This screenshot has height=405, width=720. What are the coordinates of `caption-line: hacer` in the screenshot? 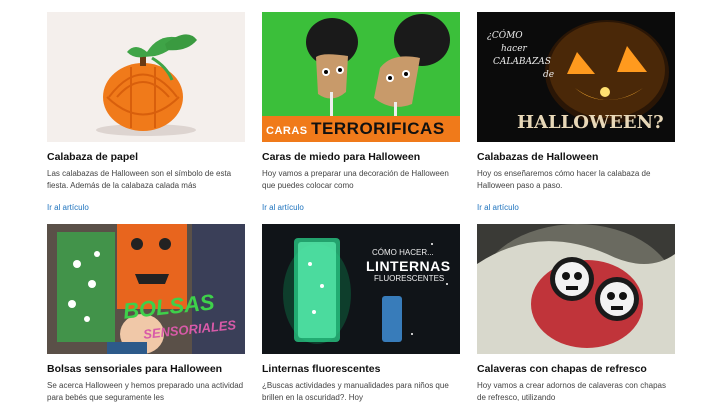 It's located at (514, 49).